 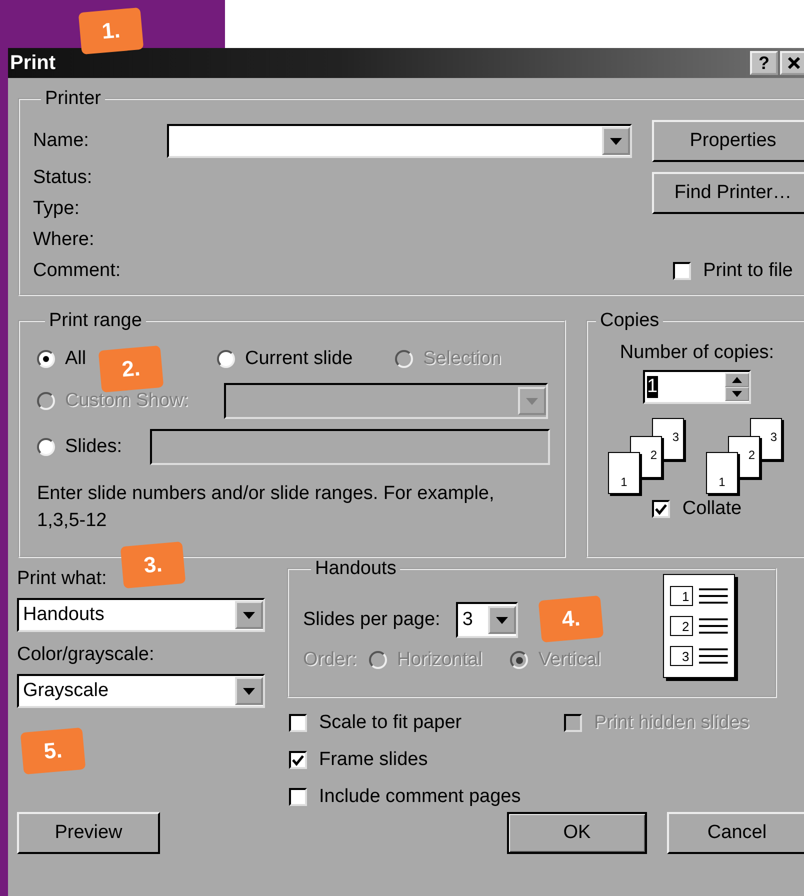 What do you see at coordinates (371, 620) in the screenshot?
I see `field-label: Slides per page:` at bounding box center [371, 620].